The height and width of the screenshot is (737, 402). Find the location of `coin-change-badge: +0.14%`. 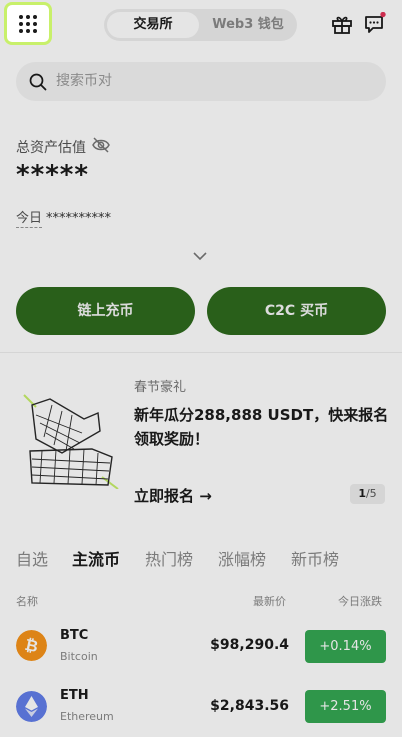

coin-change-badge: +0.14% is located at coordinates (345, 646).